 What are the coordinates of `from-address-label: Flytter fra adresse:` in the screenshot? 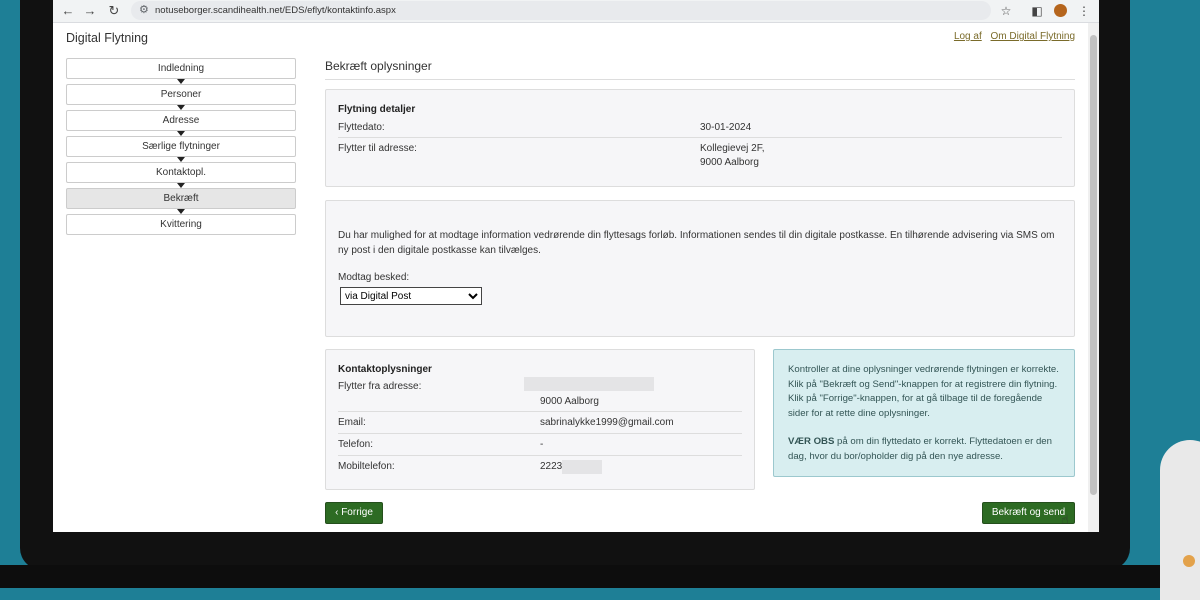 It's located at (380, 386).